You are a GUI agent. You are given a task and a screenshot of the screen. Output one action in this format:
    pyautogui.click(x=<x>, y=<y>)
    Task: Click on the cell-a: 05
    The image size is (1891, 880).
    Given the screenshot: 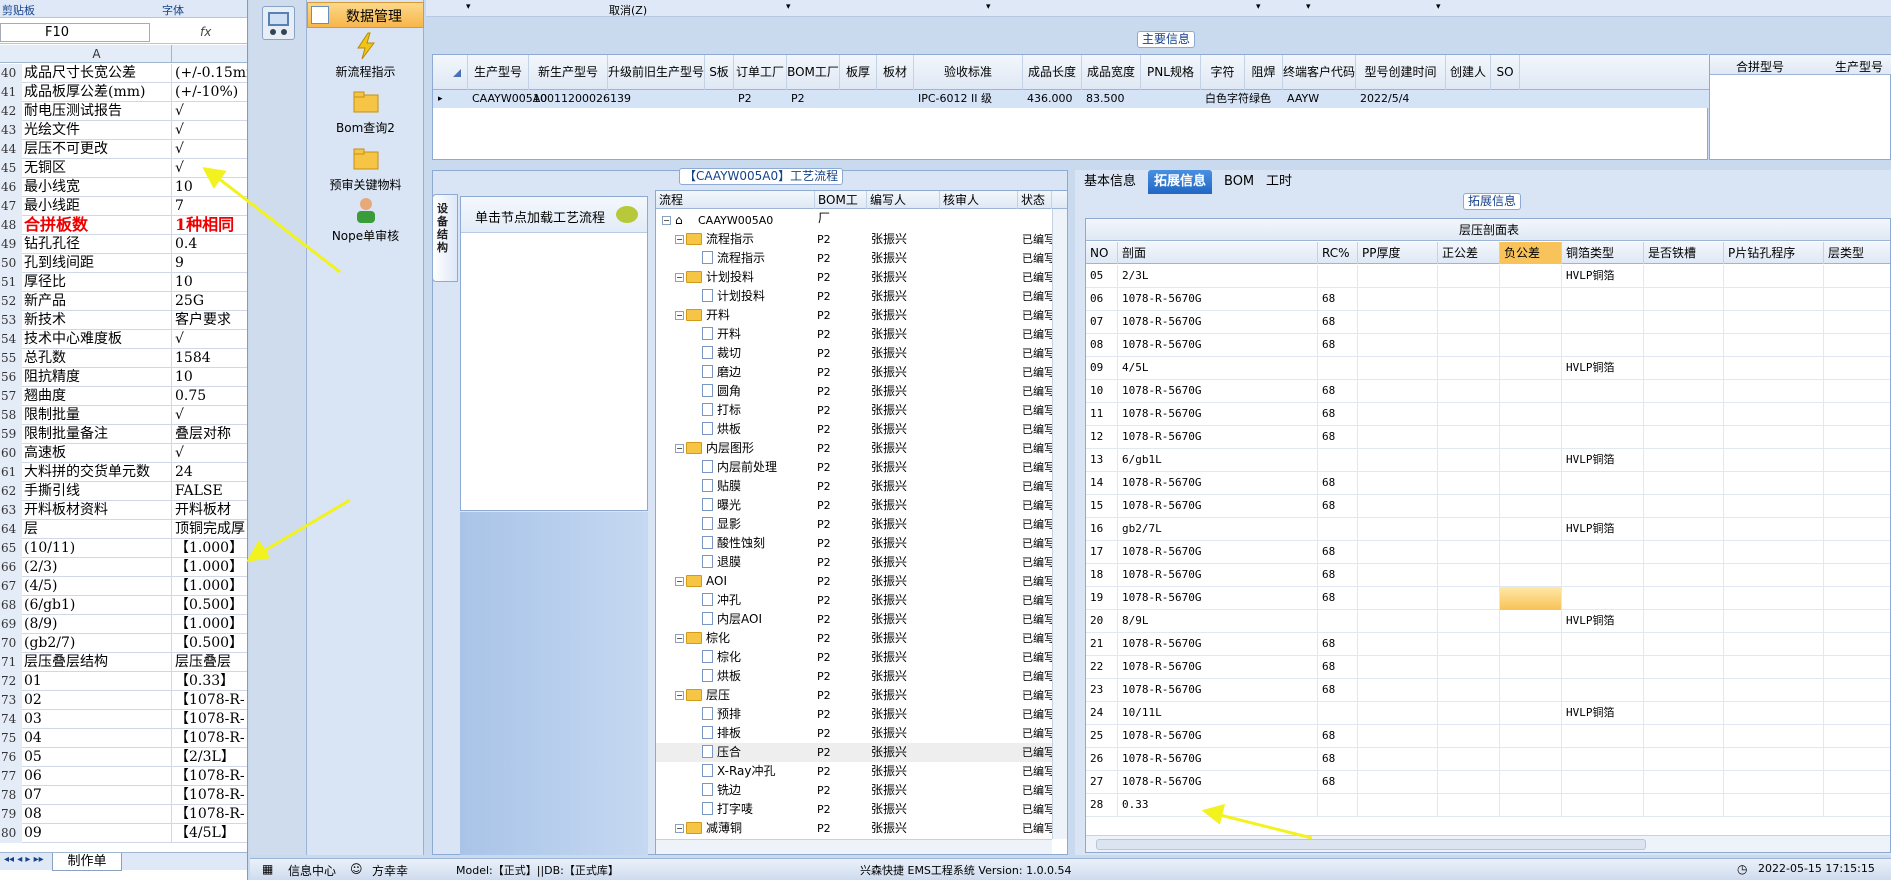 What is the action you would take?
    pyautogui.click(x=98, y=757)
    